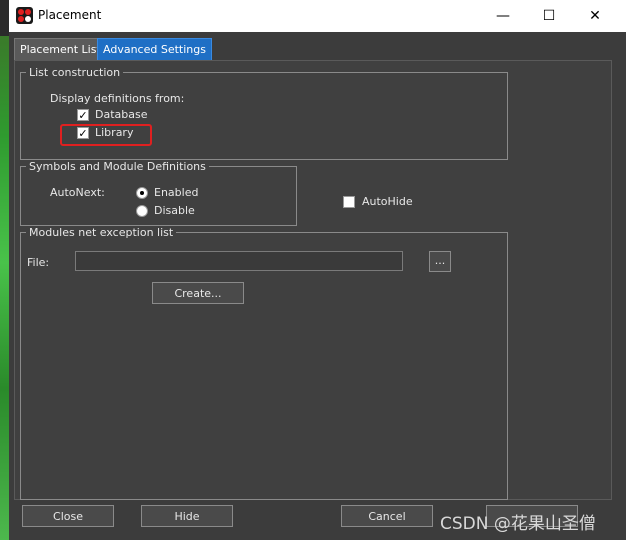 The height and width of the screenshot is (540, 626). Describe the element at coordinates (101, 232) in the screenshot. I see `modules-group-title: Modules net exception list` at that location.